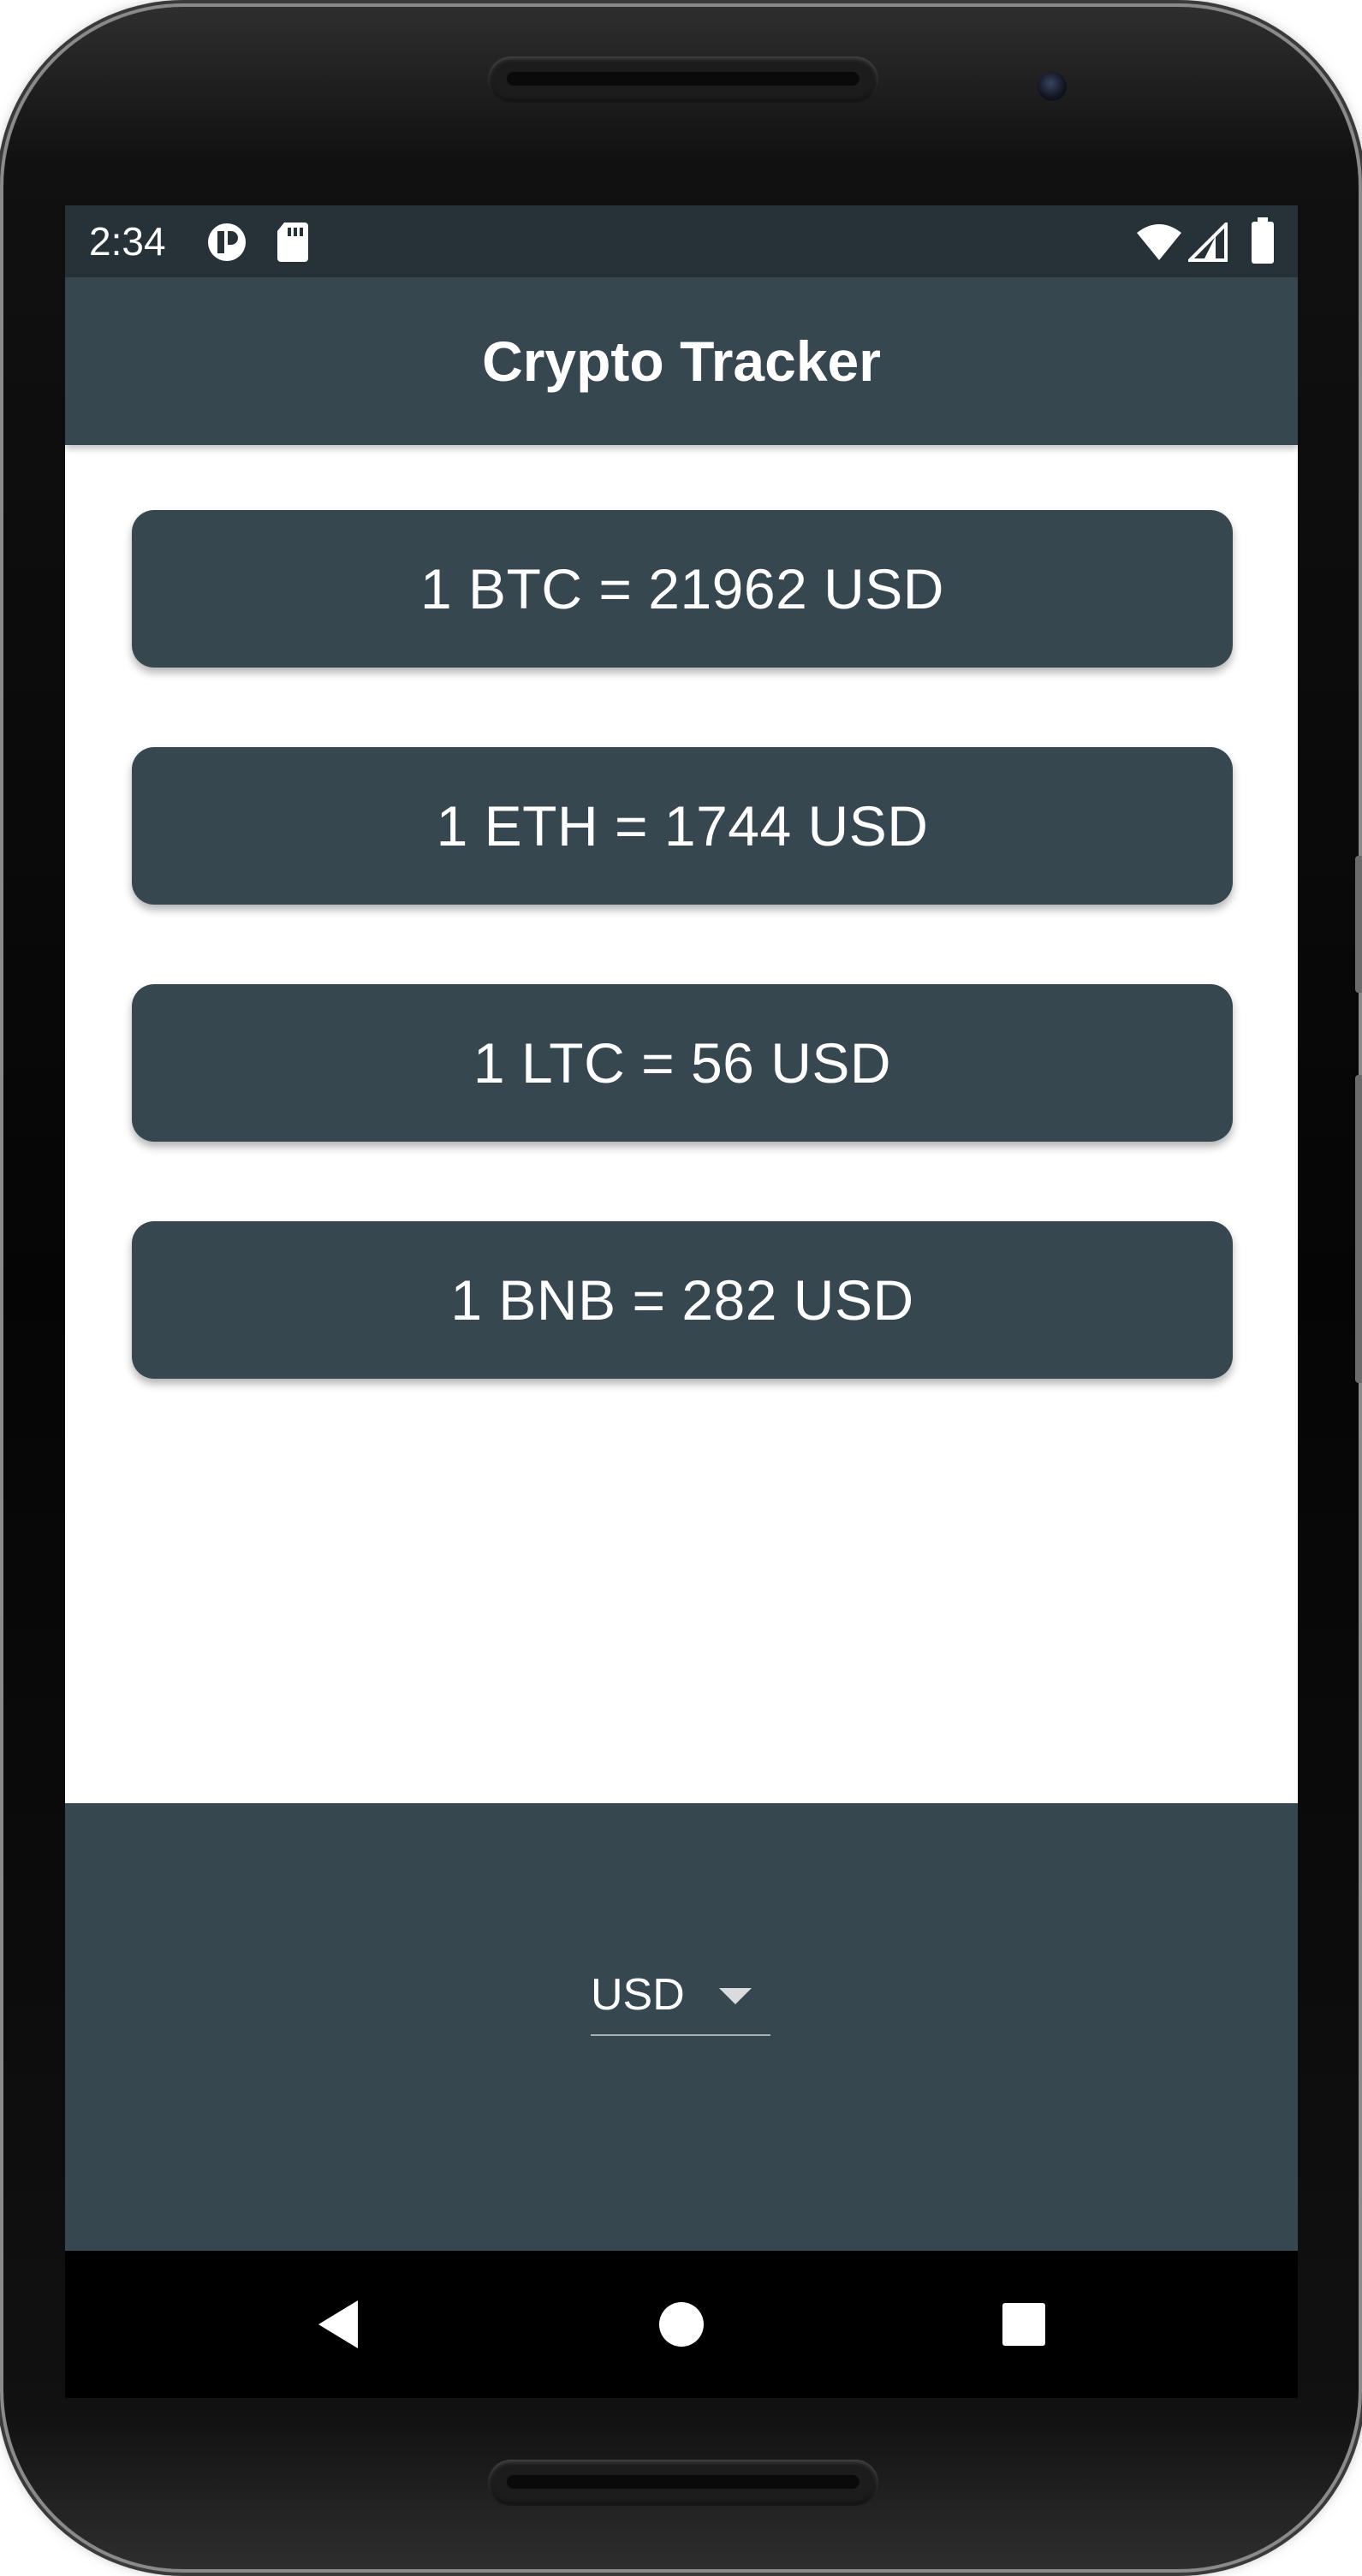 The width and height of the screenshot is (1362, 2576). What do you see at coordinates (1159, 242) in the screenshot?
I see `wifi-icon` at bounding box center [1159, 242].